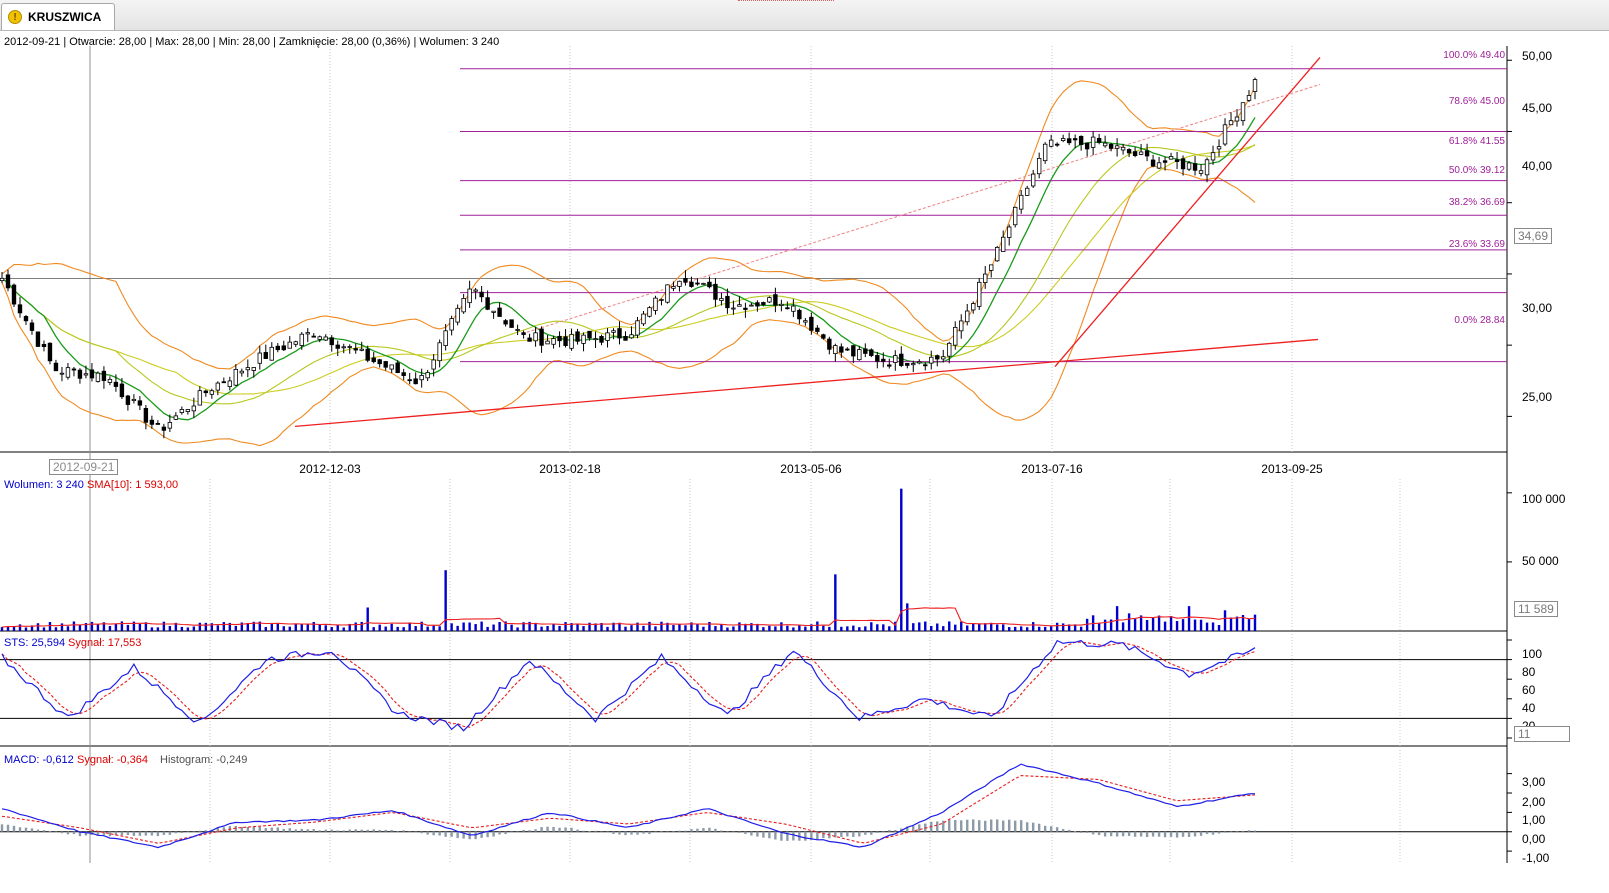 Image resolution: width=1609 pixels, height=893 pixels. Describe the element at coordinates (786, 0) in the screenshot. I see `splitter-marker` at that location.